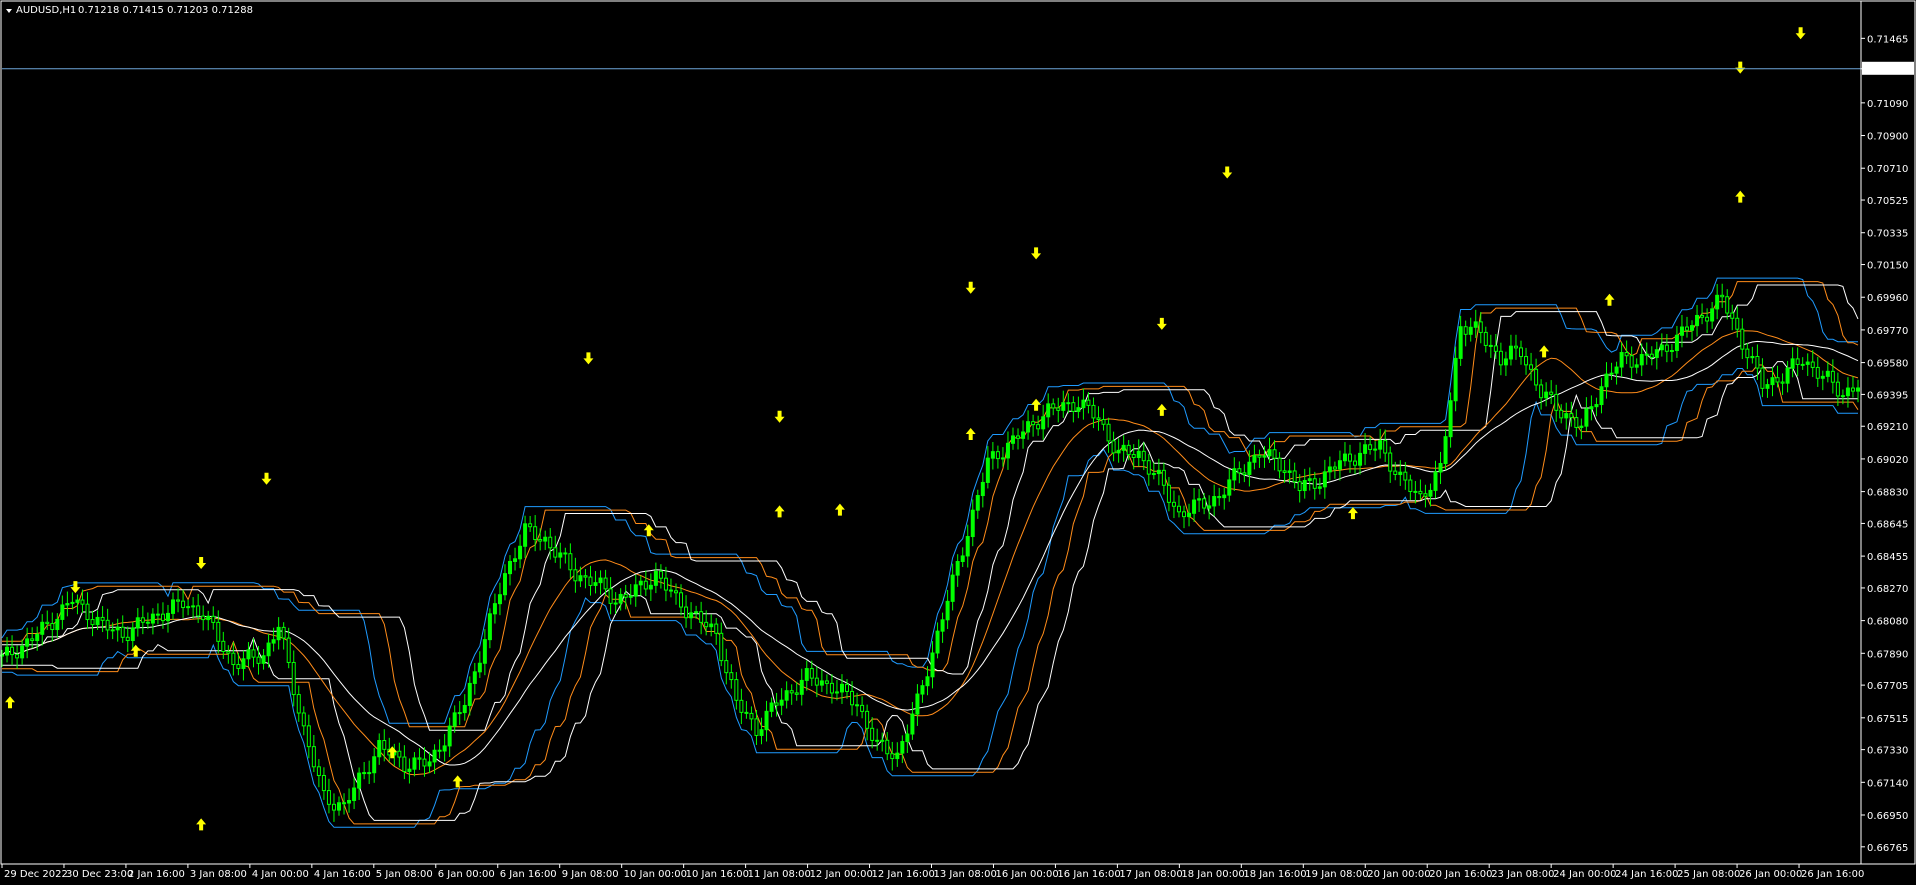 This screenshot has height=885, width=1916. What do you see at coordinates (1770, 874) in the screenshot?
I see `x-tick-label: 26 Jan 00:00` at bounding box center [1770, 874].